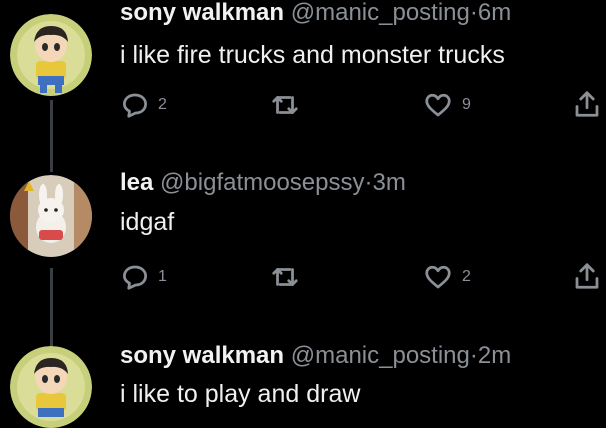 The width and height of the screenshot is (606, 428). Describe the element at coordinates (136, 182) in the screenshot. I see `display-name: lea` at that location.